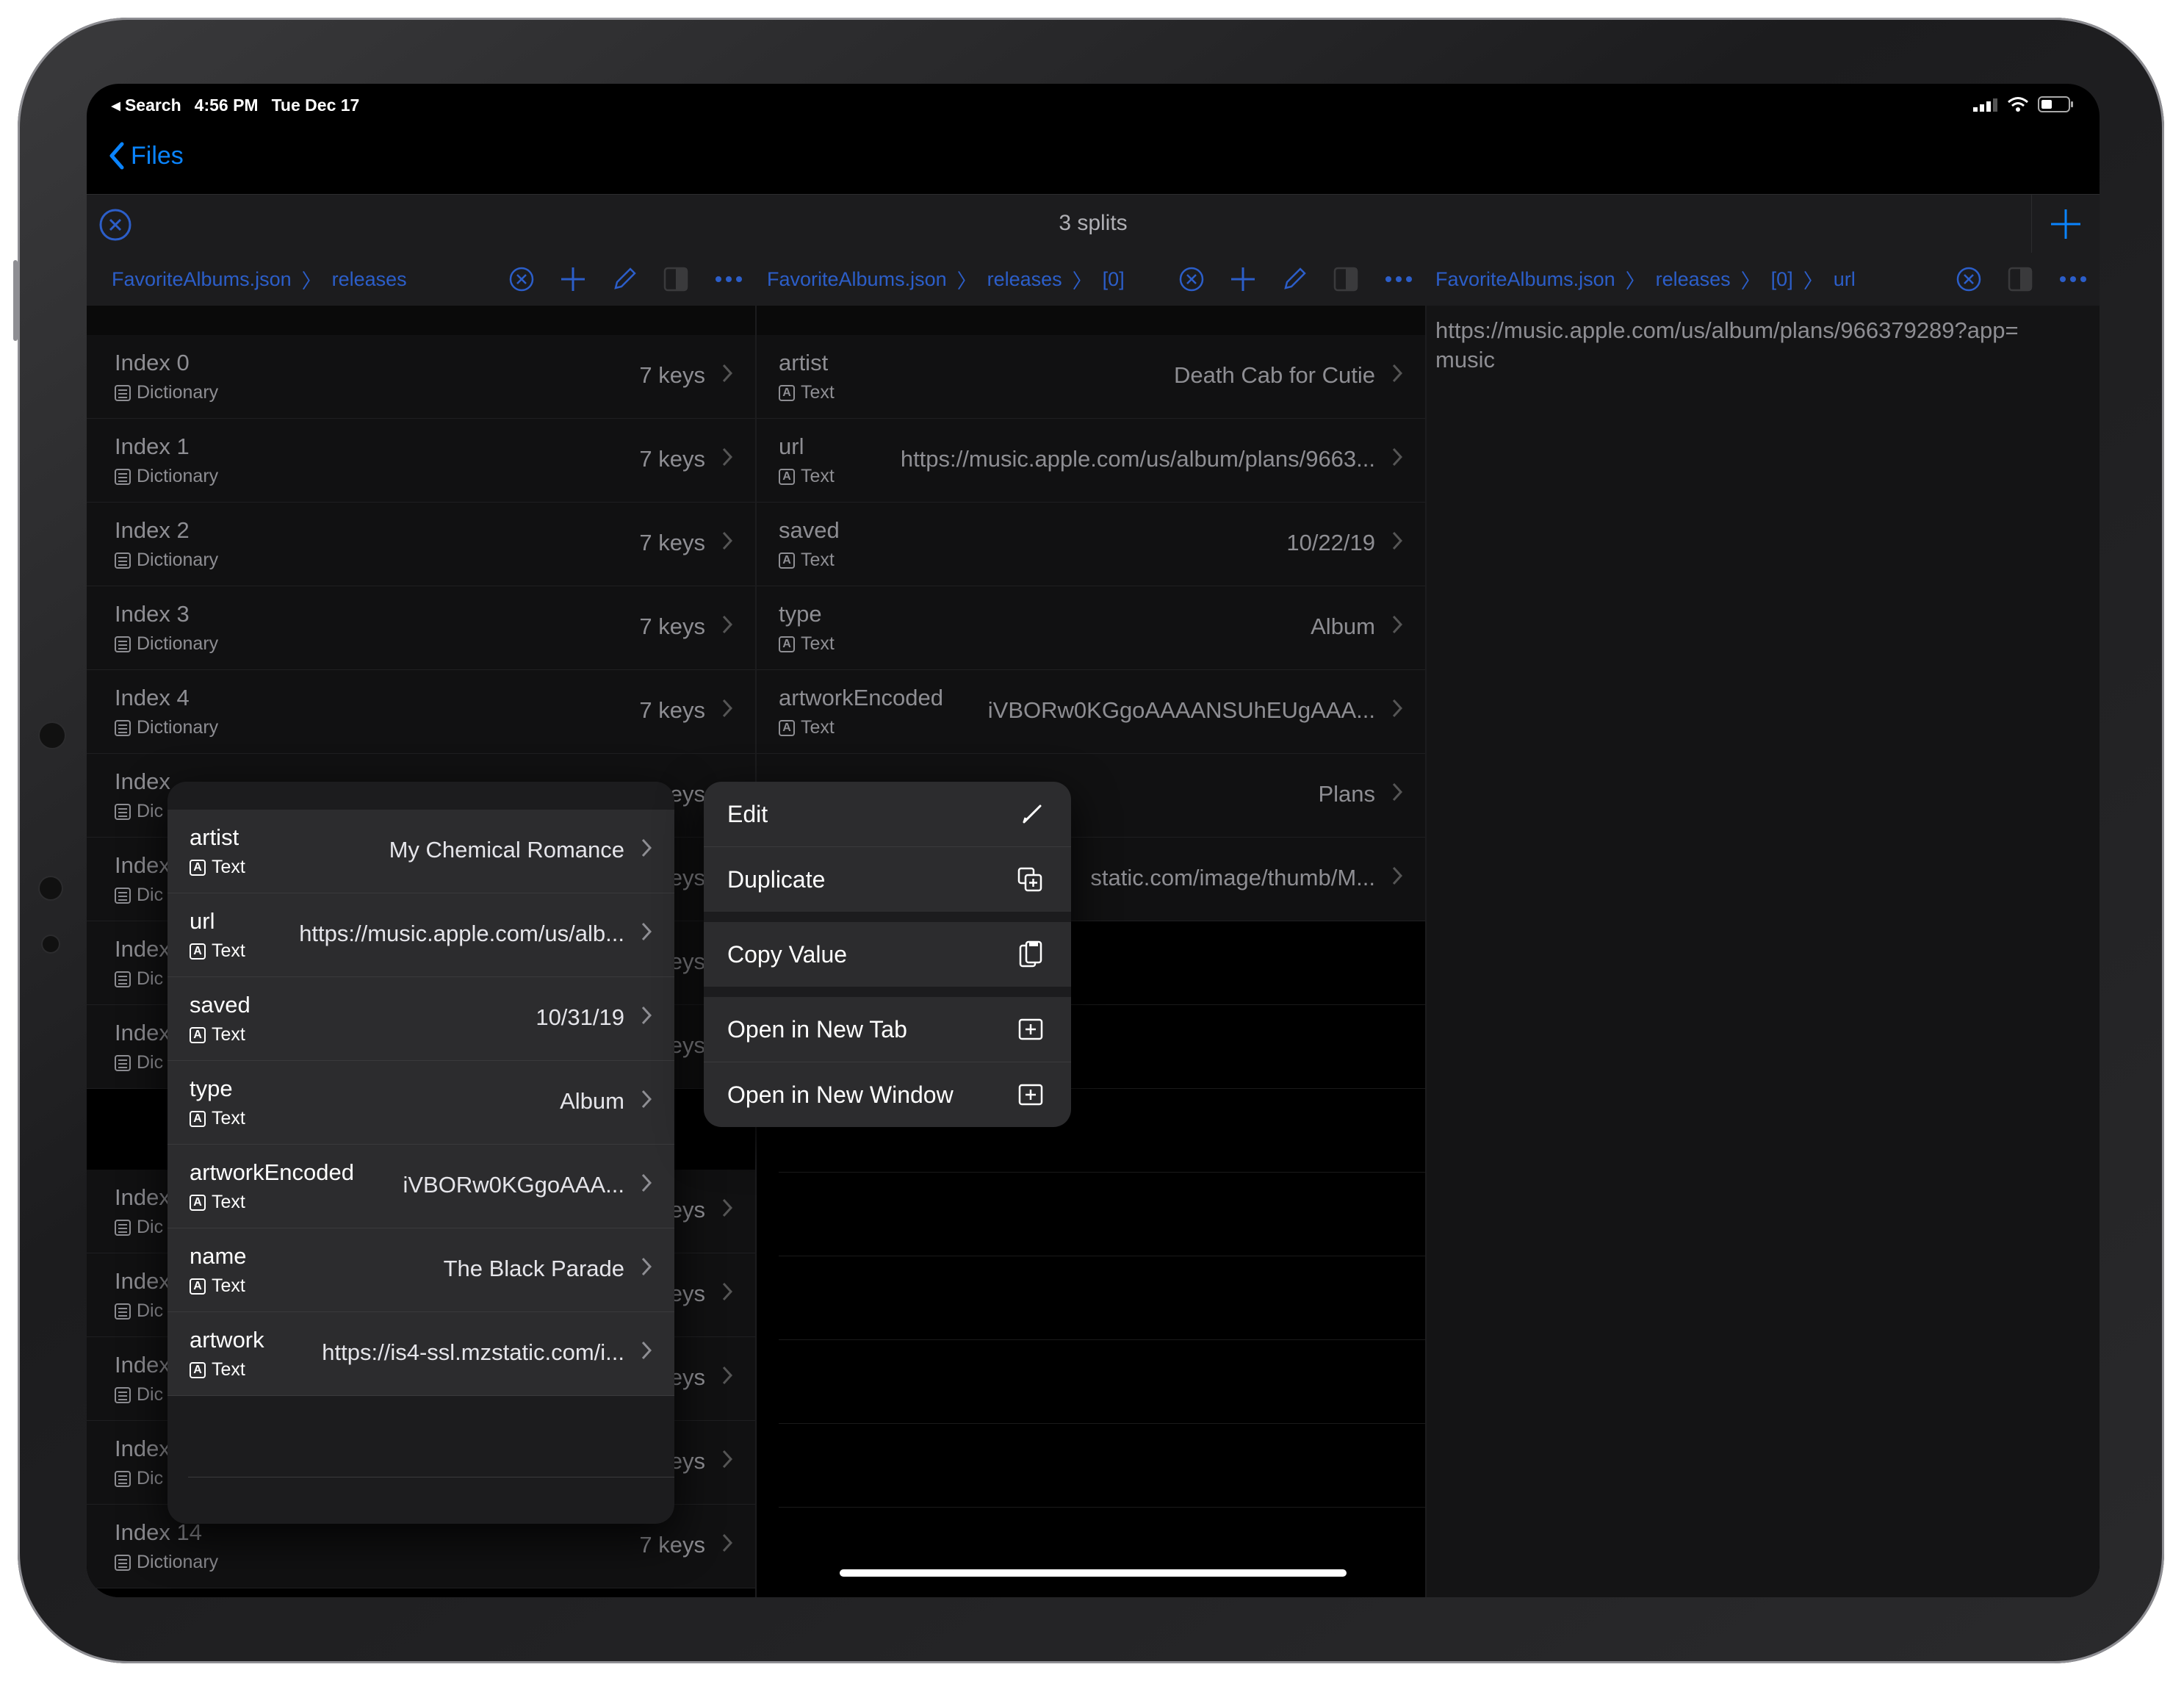 The height and width of the screenshot is (1681, 2184). Describe the element at coordinates (1093, 1573) in the screenshot. I see `home-indicator` at that location.